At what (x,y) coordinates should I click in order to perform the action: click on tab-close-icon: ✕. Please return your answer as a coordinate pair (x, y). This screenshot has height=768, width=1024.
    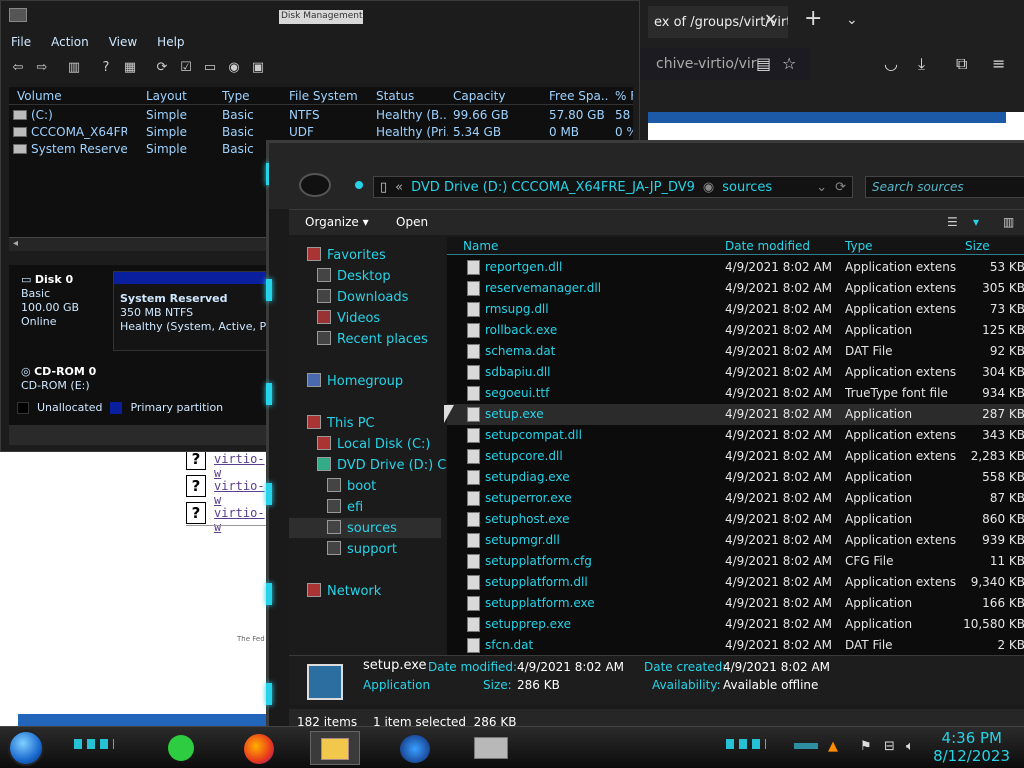
    Looking at the image, I should click on (770, 19).